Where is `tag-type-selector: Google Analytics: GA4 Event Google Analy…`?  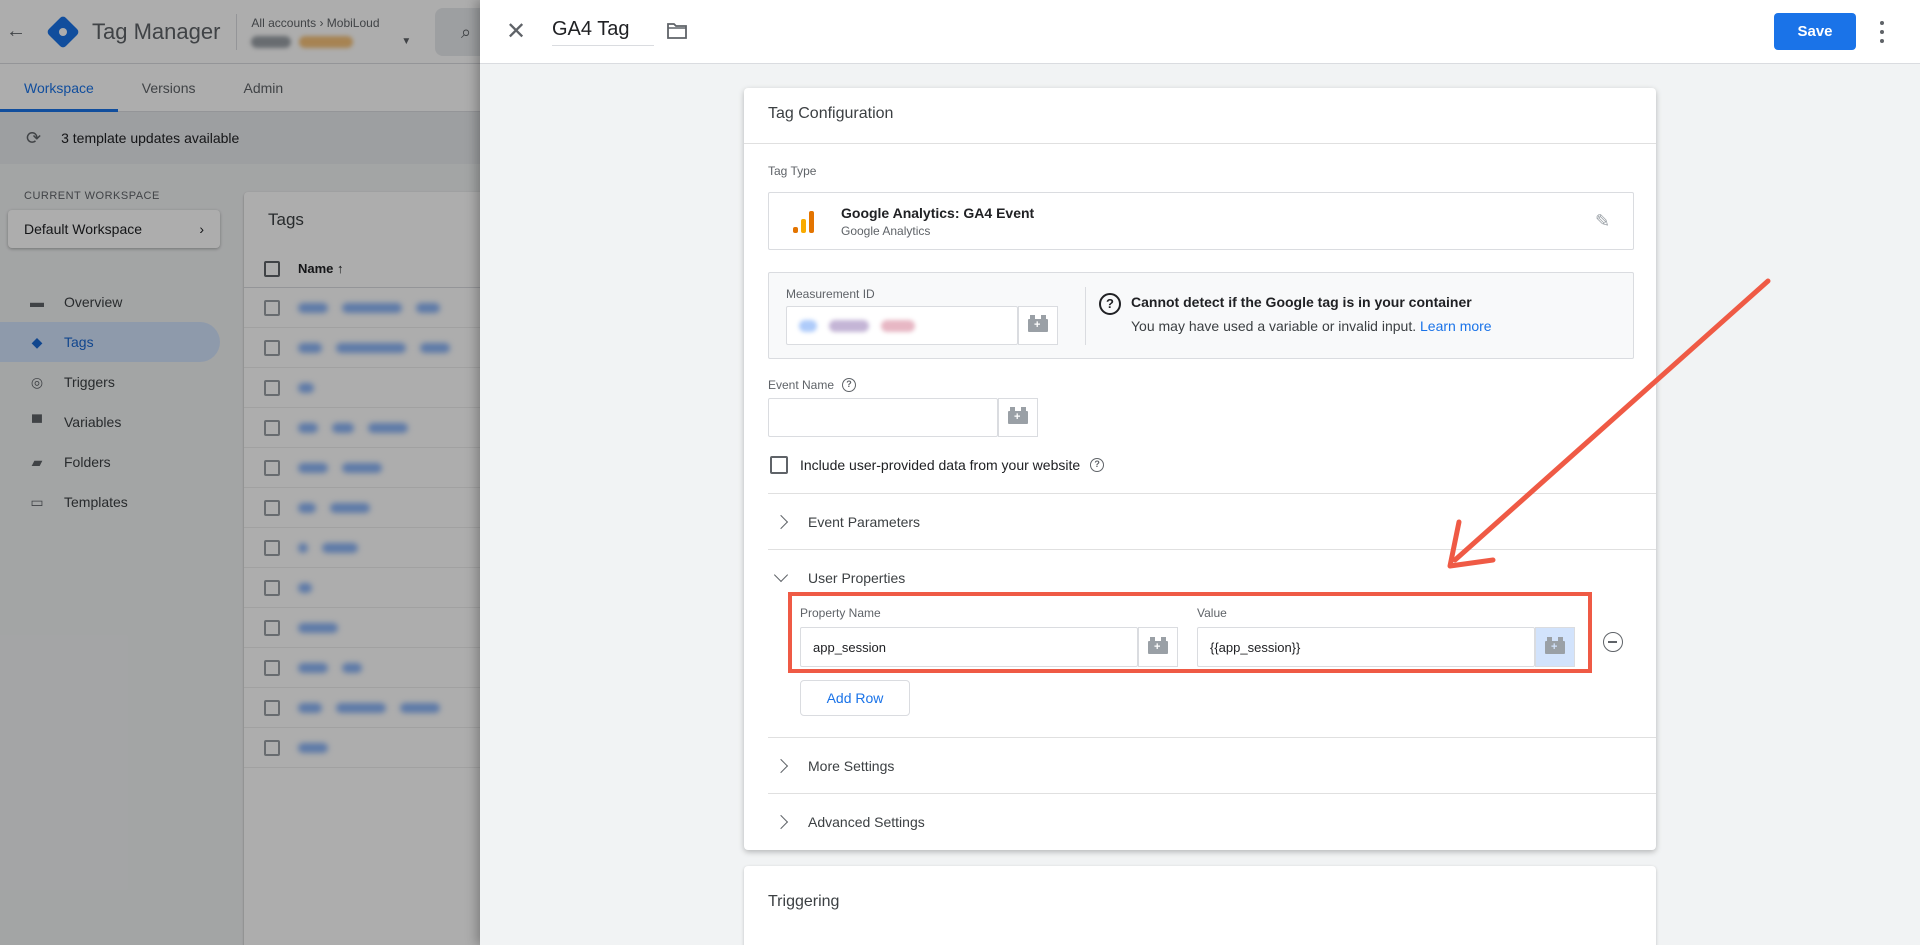 tag-type-selector: Google Analytics: GA4 Event Google Analy… is located at coordinates (1201, 221).